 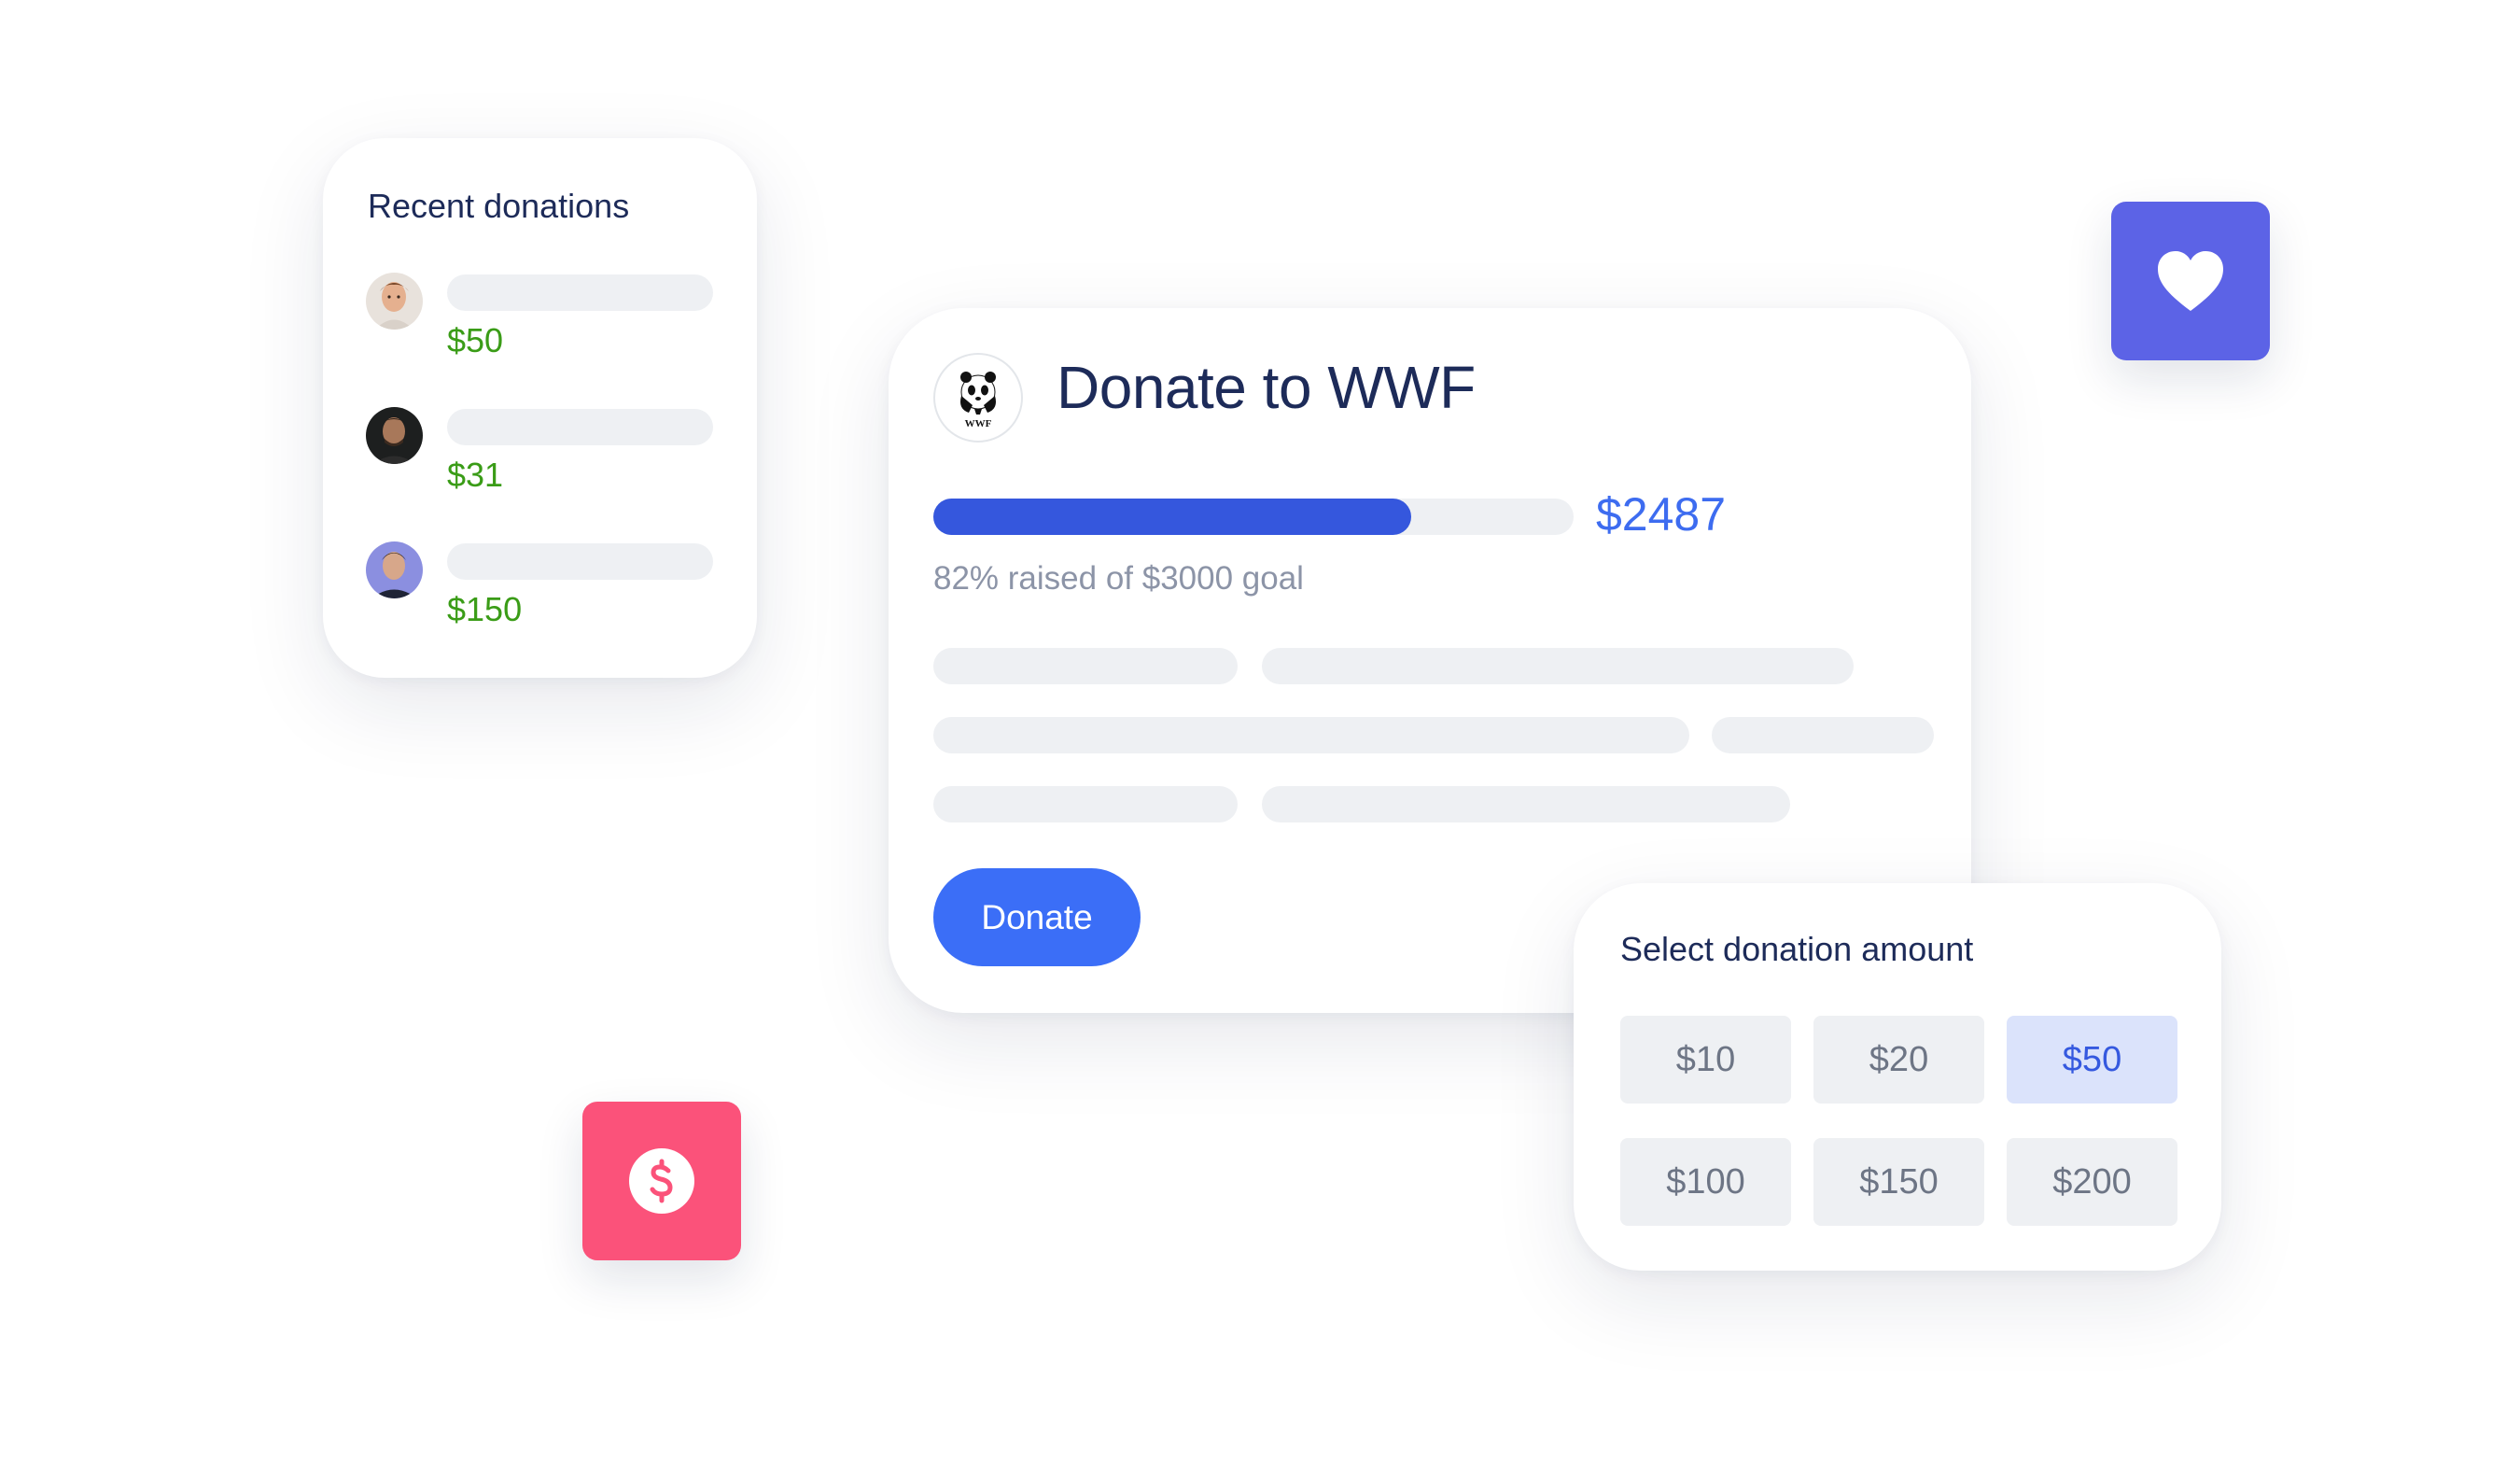 What do you see at coordinates (1266, 387) in the screenshot?
I see `campaign-title: Donate to WWF` at bounding box center [1266, 387].